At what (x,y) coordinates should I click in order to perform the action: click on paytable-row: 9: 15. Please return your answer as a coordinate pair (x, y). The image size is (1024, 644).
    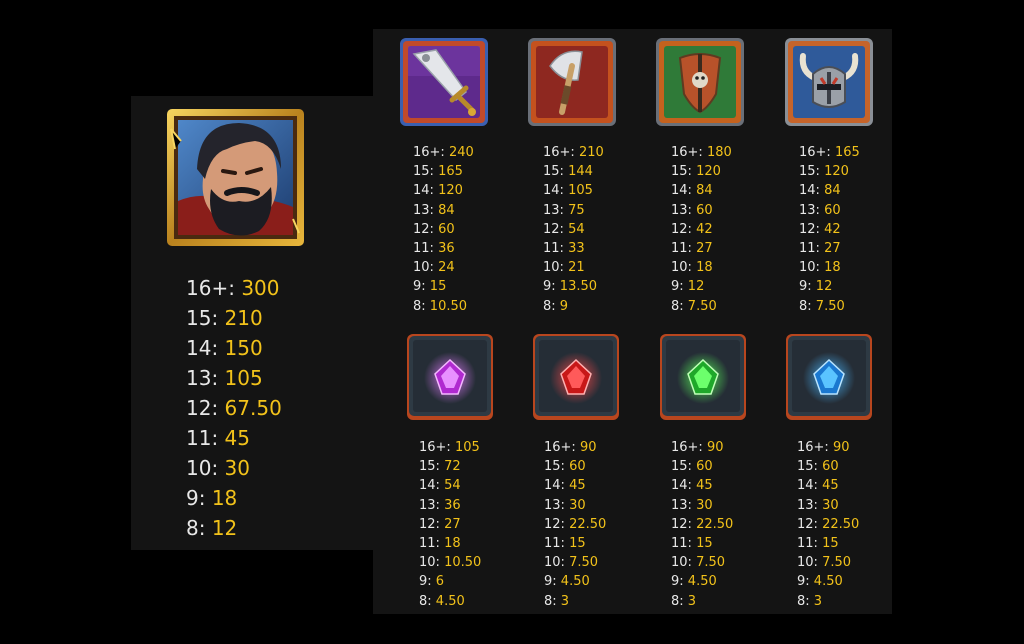
    Looking at the image, I should click on (430, 287).